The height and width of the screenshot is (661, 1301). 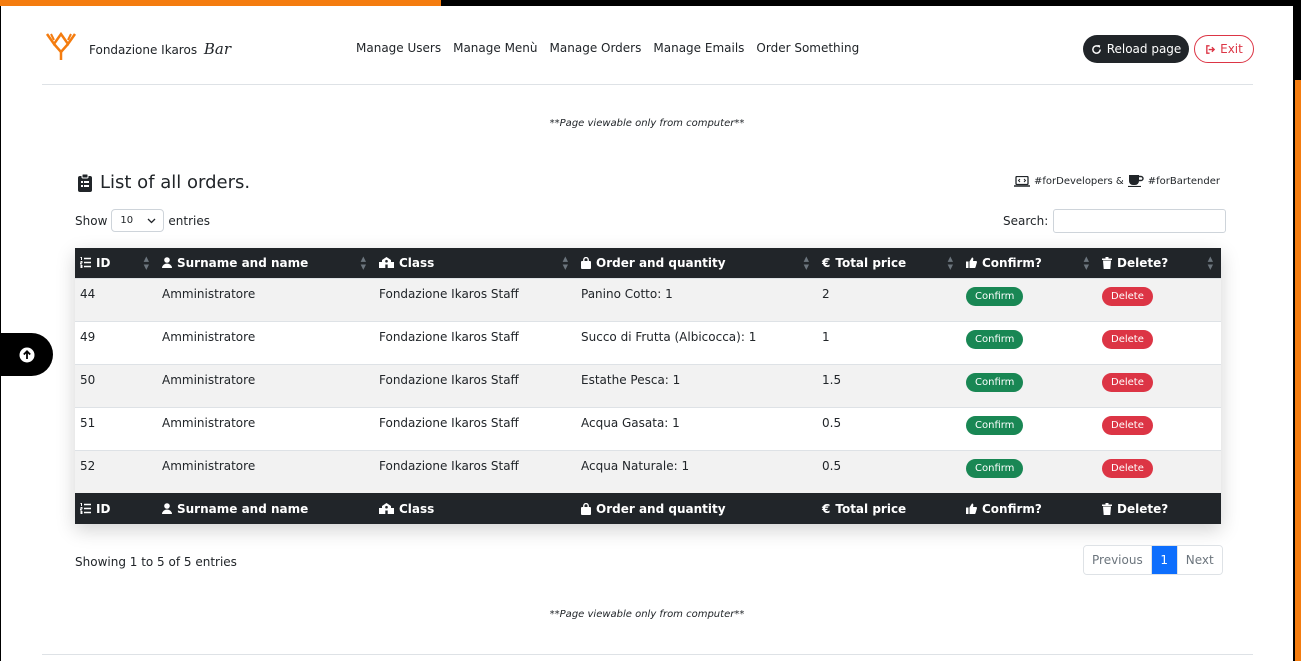 I want to click on header-price: € Total price ▲ ▼, so click(x=889, y=263).